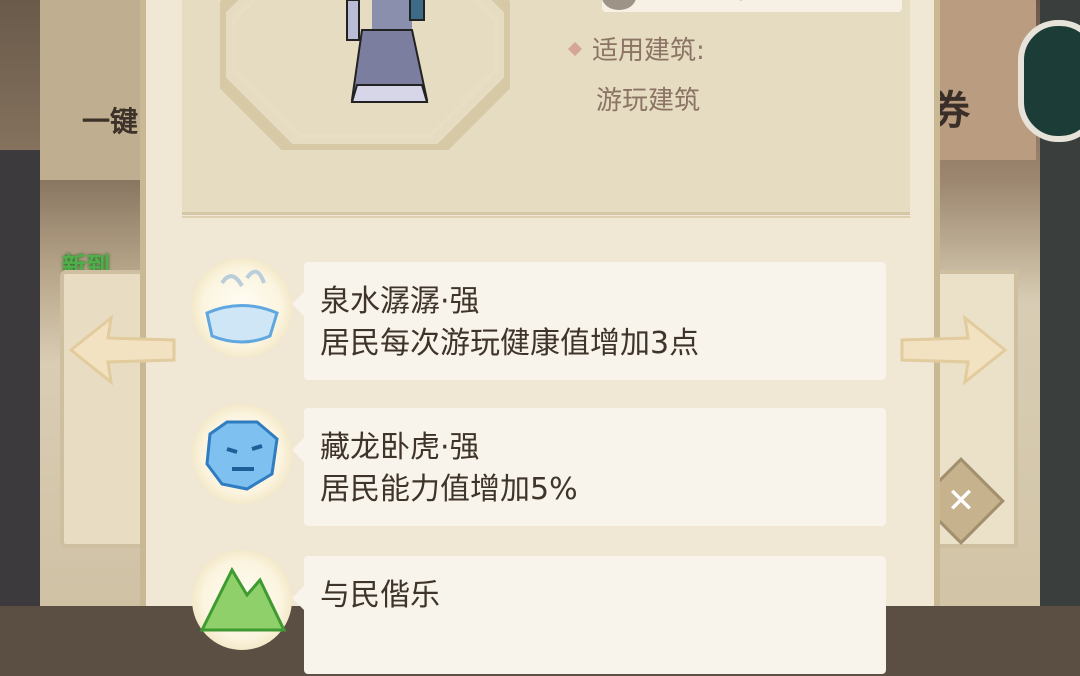 The image size is (1080, 676). Describe the element at coordinates (648, 51) in the screenshot. I see `building-label: 适用建筑:` at that location.